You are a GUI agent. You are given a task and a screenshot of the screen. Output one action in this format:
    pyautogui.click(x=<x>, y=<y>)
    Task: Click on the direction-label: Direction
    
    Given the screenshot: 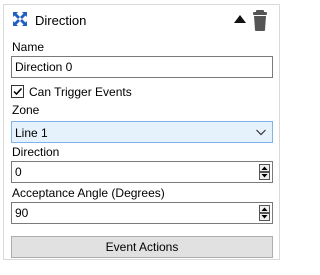 What is the action you would take?
    pyautogui.click(x=36, y=152)
    